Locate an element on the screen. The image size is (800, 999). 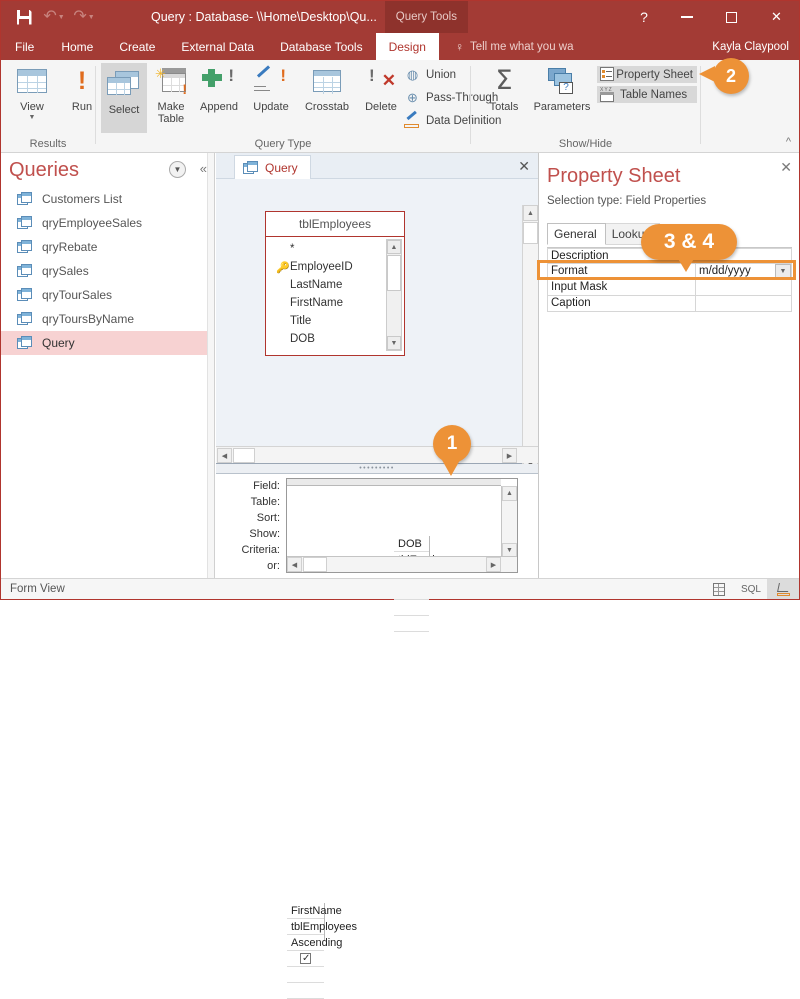
property-sheet-button: Property Sheet is located at coordinates (647, 74).